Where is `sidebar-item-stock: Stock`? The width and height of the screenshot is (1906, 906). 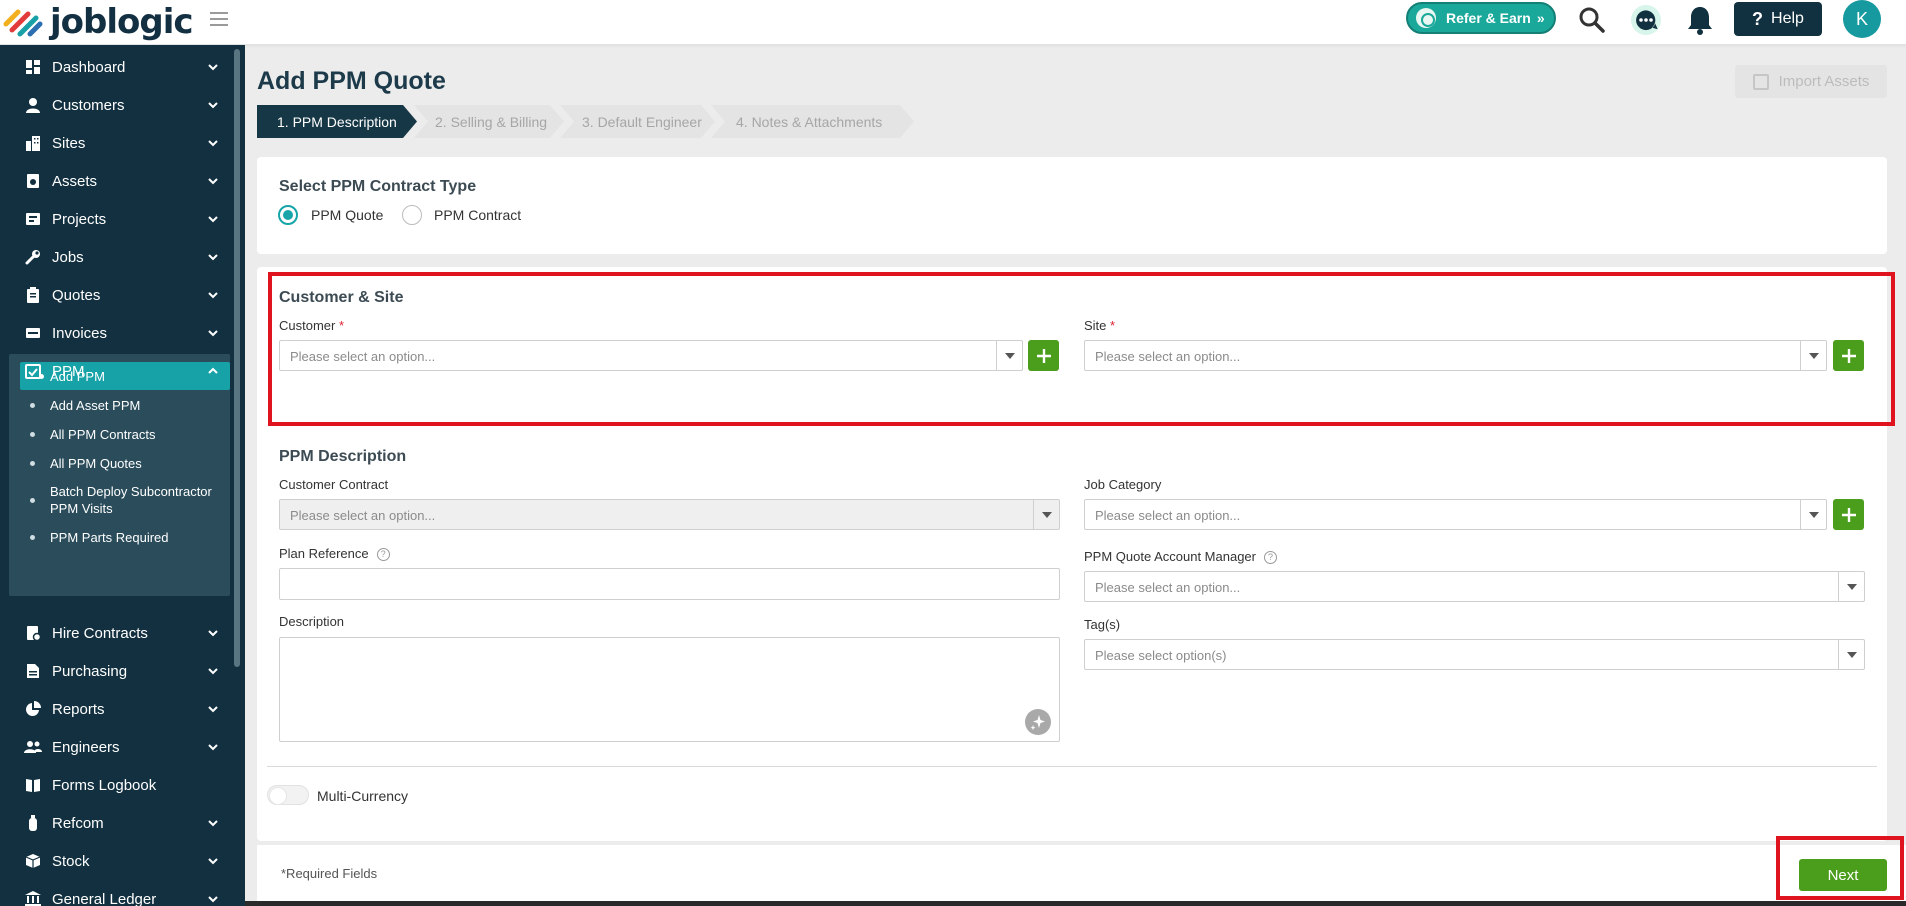 sidebar-item-stock: Stock is located at coordinates (116, 861).